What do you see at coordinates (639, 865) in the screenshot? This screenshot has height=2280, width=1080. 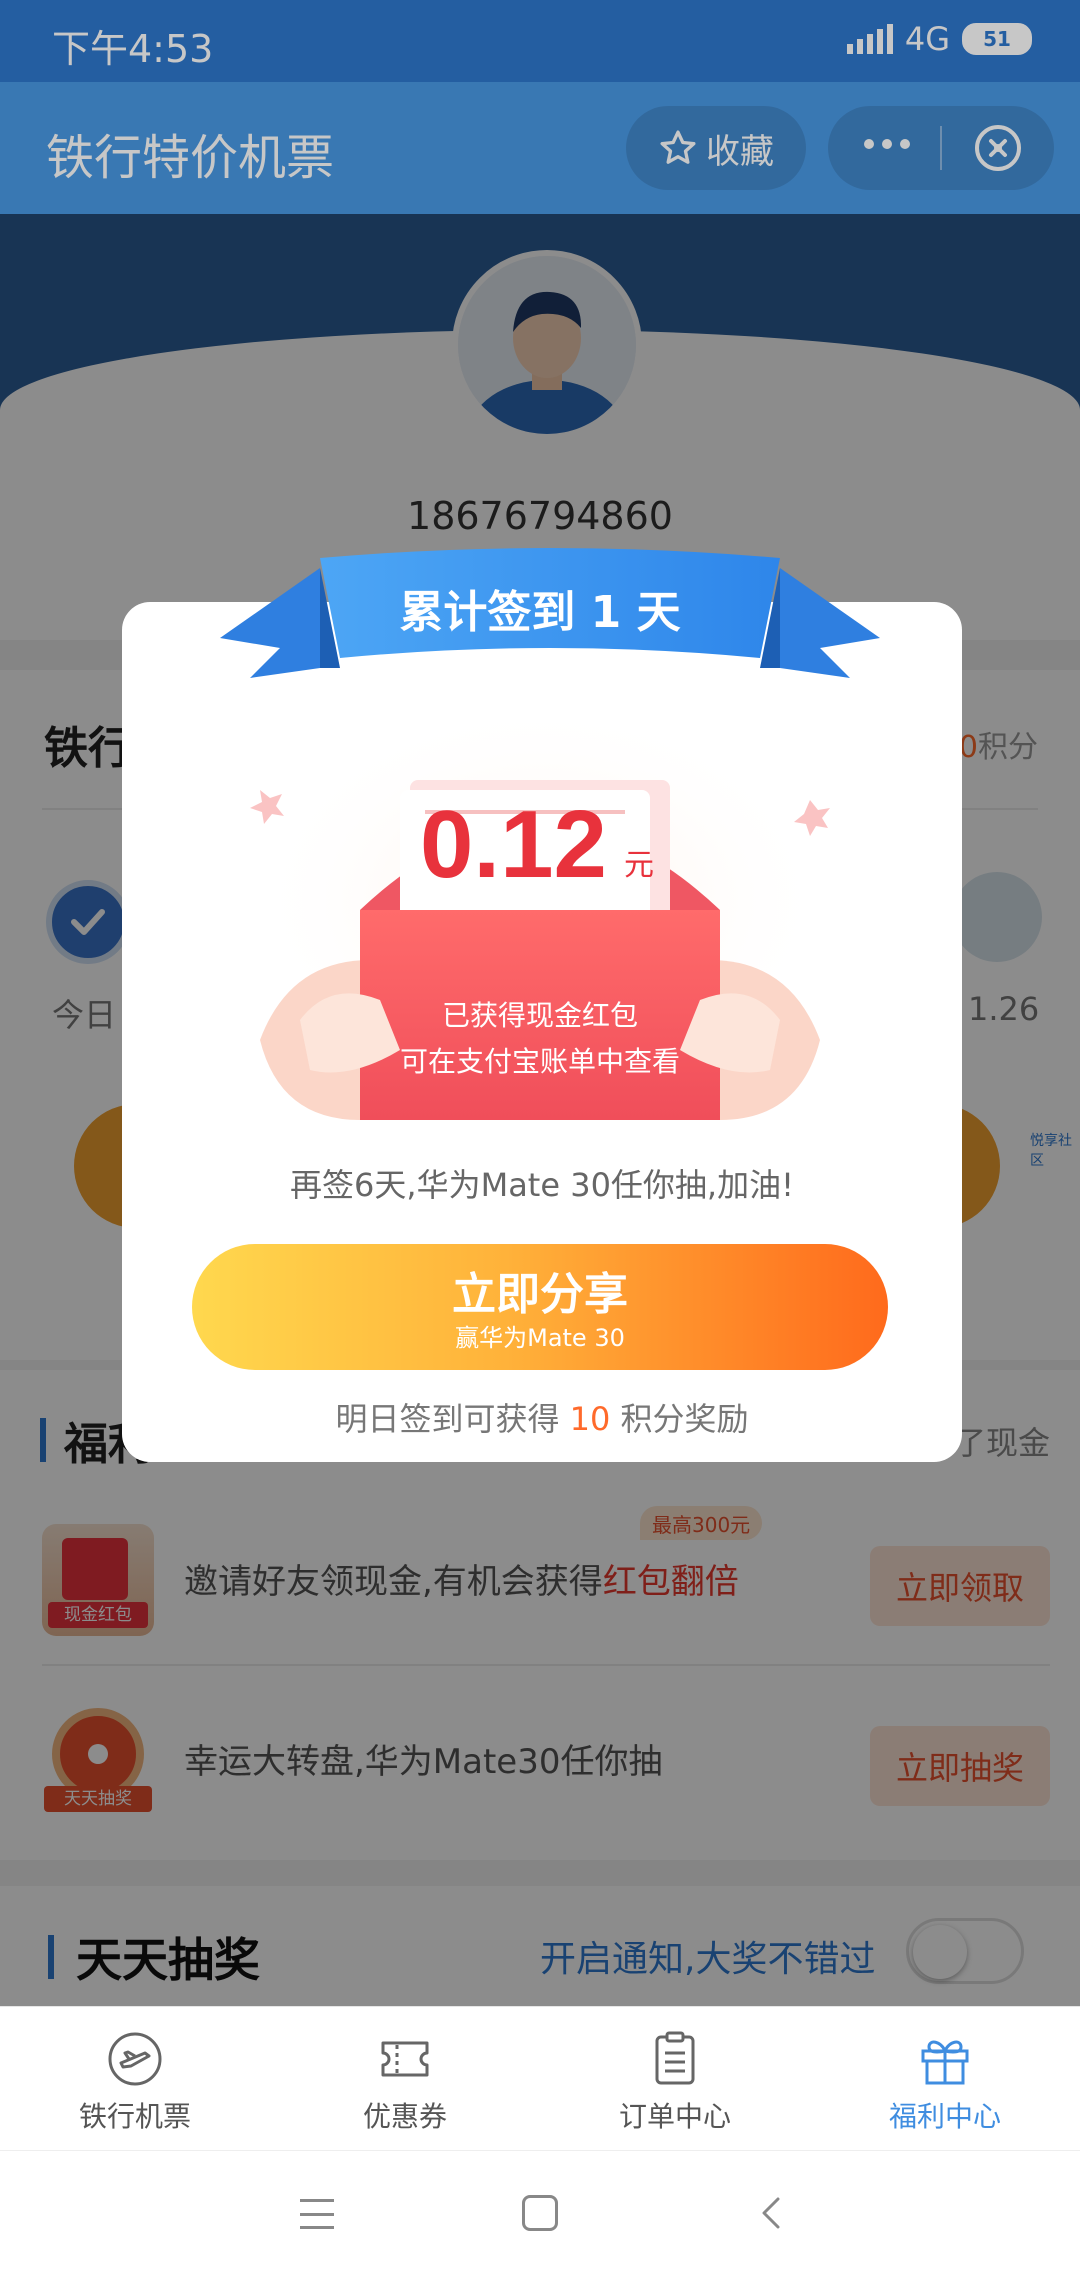 I see `reward-unit: 元` at bounding box center [639, 865].